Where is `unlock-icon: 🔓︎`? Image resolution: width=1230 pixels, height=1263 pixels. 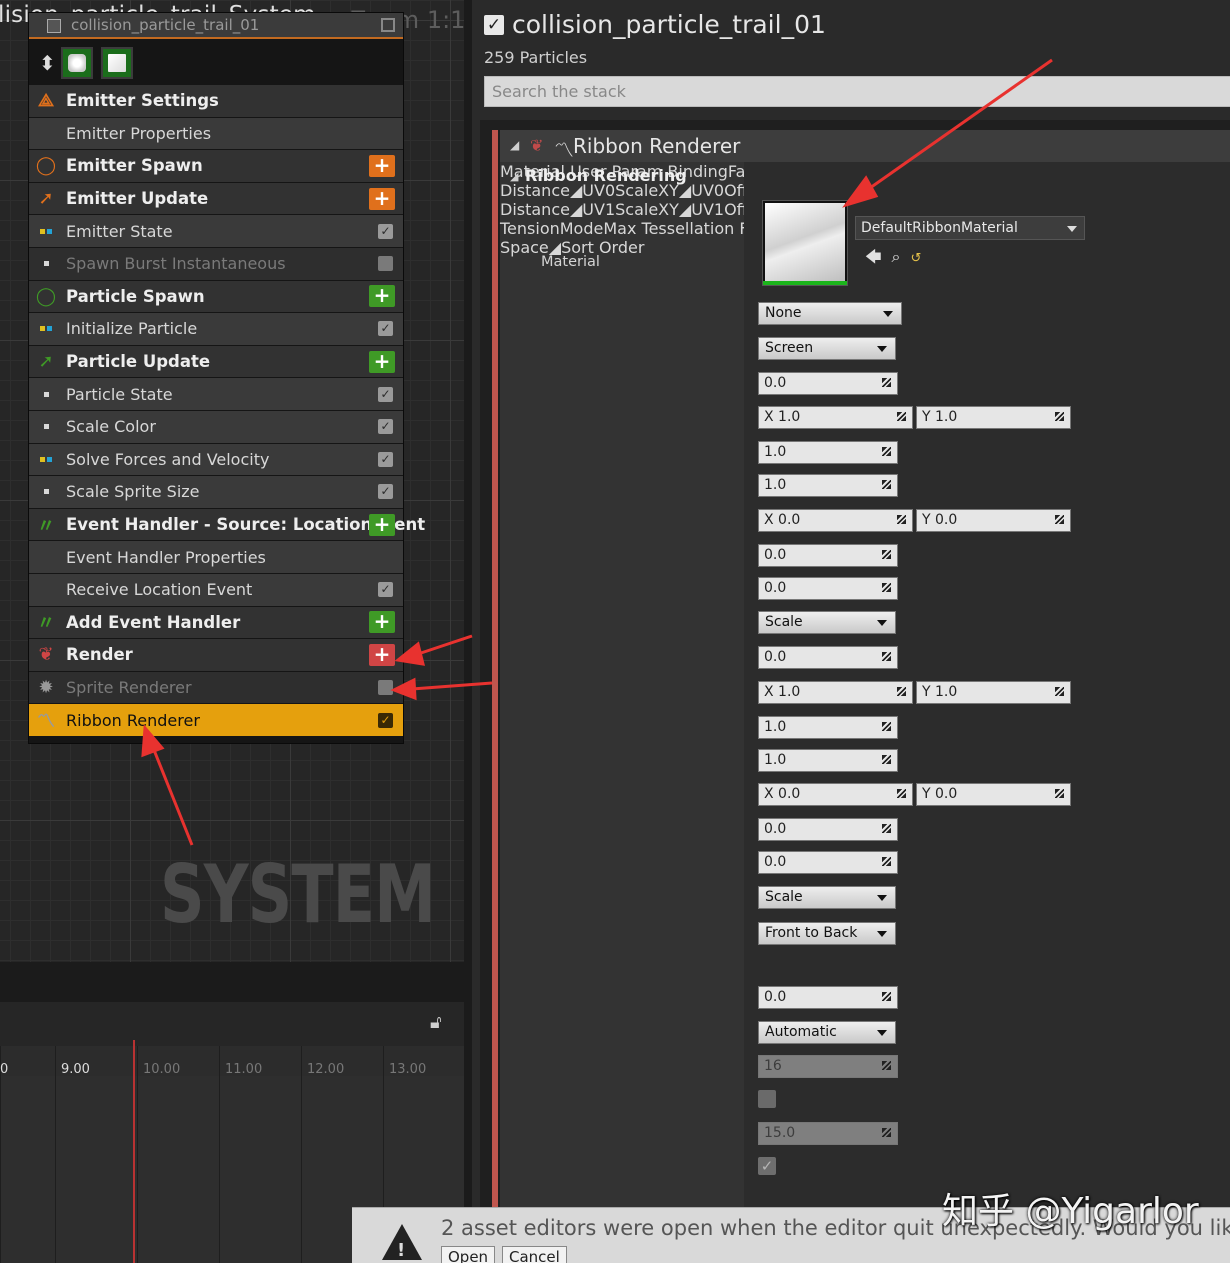 unlock-icon: 🔓︎ is located at coordinates (436, 1022).